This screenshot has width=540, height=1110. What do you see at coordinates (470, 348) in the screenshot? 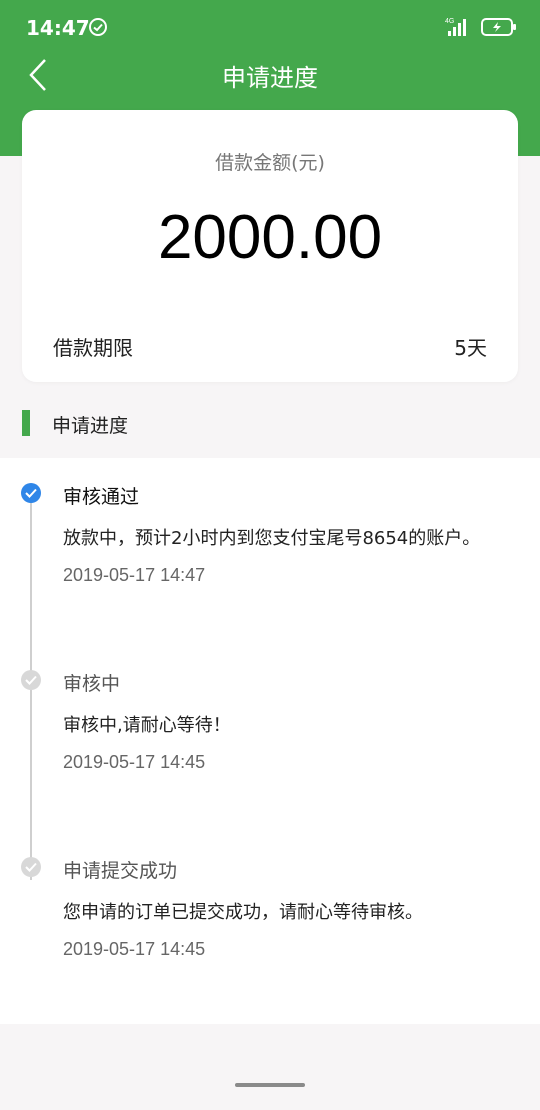
I see `term-value: 5天` at bounding box center [470, 348].